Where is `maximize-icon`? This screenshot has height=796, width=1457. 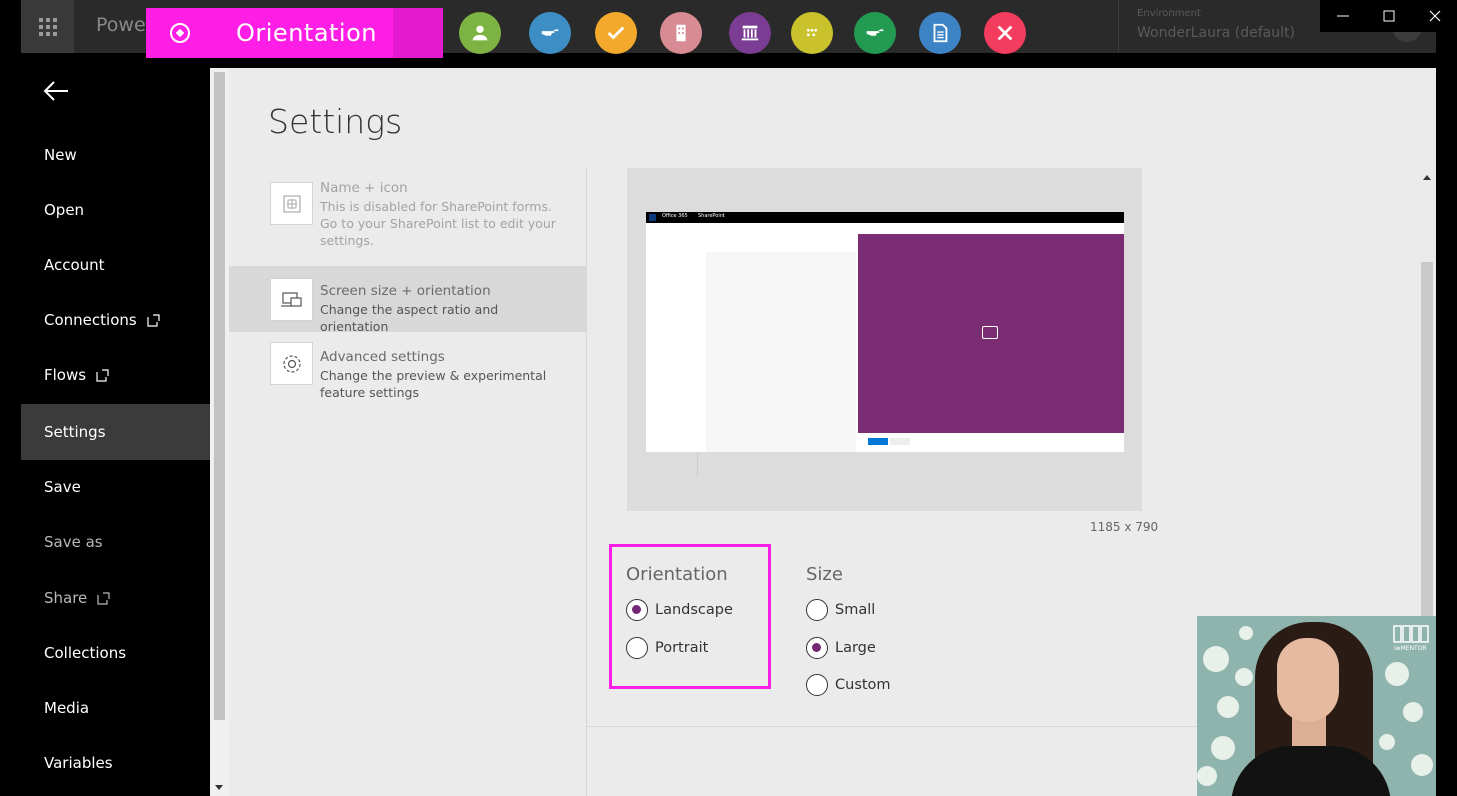
maximize-icon is located at coordinates (1389, 16).